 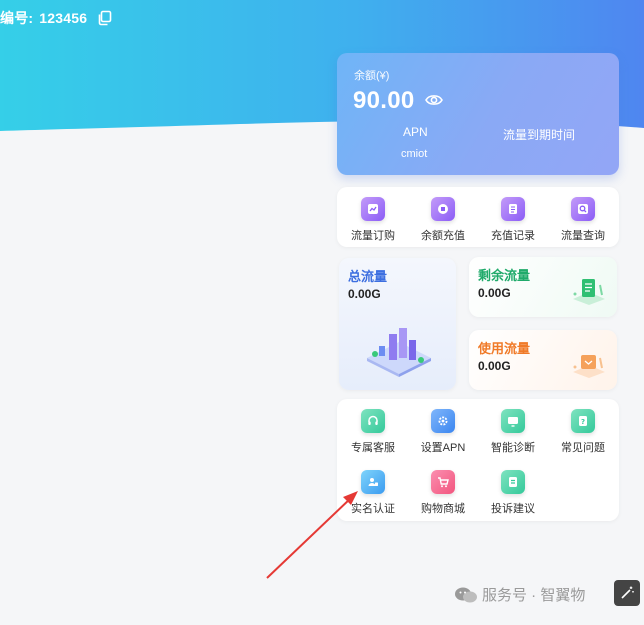 I want to click on service-feedback: 投诉建议, so click(x=513, y=493).